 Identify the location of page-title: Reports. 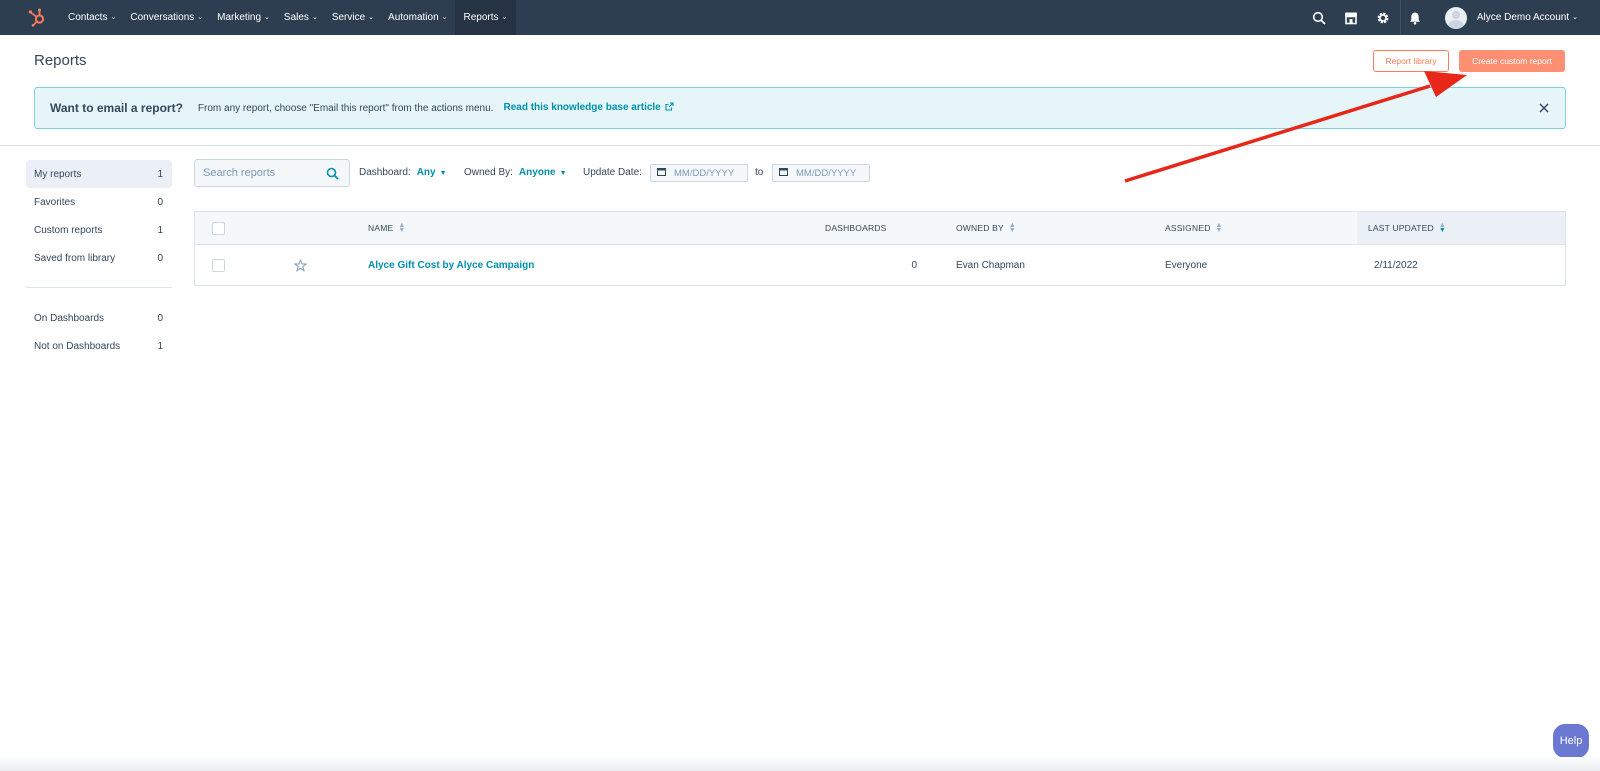
(60, 60).